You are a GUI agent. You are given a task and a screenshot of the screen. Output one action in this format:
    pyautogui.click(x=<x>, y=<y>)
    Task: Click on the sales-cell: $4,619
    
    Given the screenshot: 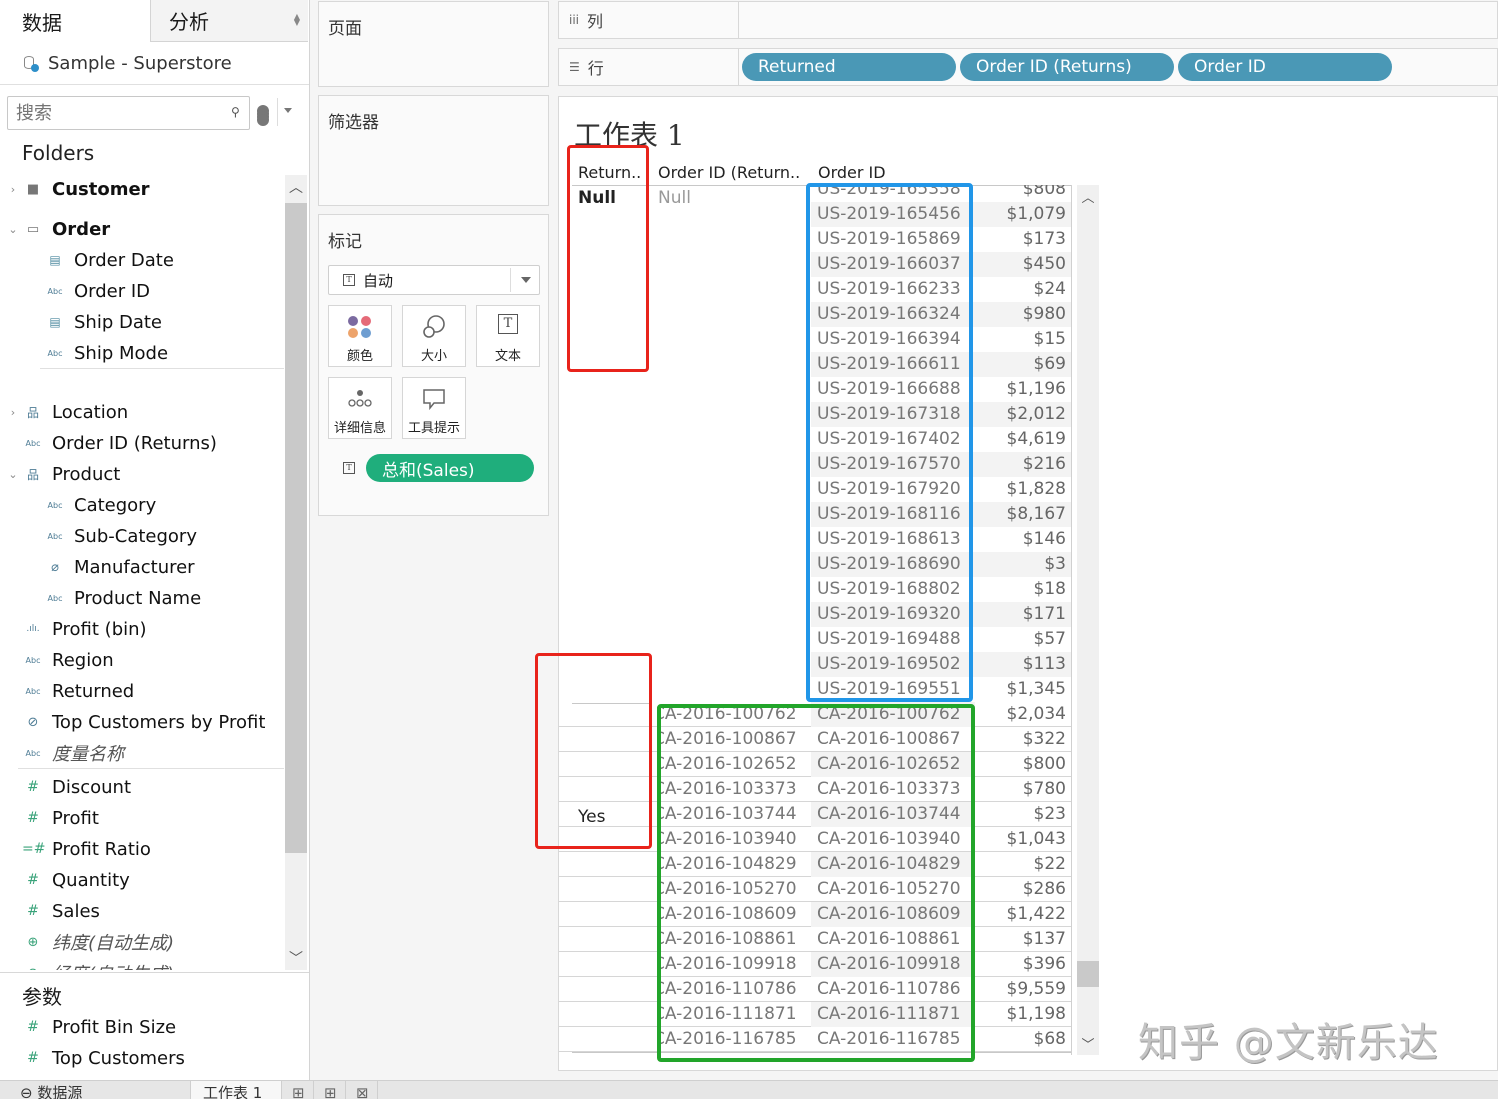 What is the action you would take?
    pyautogui.click(x=1023, y=439)
    